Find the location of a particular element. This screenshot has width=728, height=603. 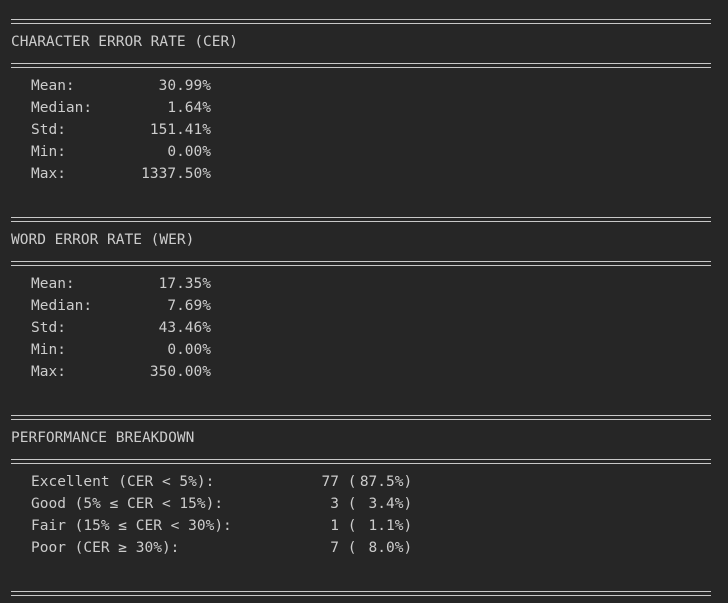

performance-label: Poor (CER ≥ 30%): is located at coordinates (105, 548).